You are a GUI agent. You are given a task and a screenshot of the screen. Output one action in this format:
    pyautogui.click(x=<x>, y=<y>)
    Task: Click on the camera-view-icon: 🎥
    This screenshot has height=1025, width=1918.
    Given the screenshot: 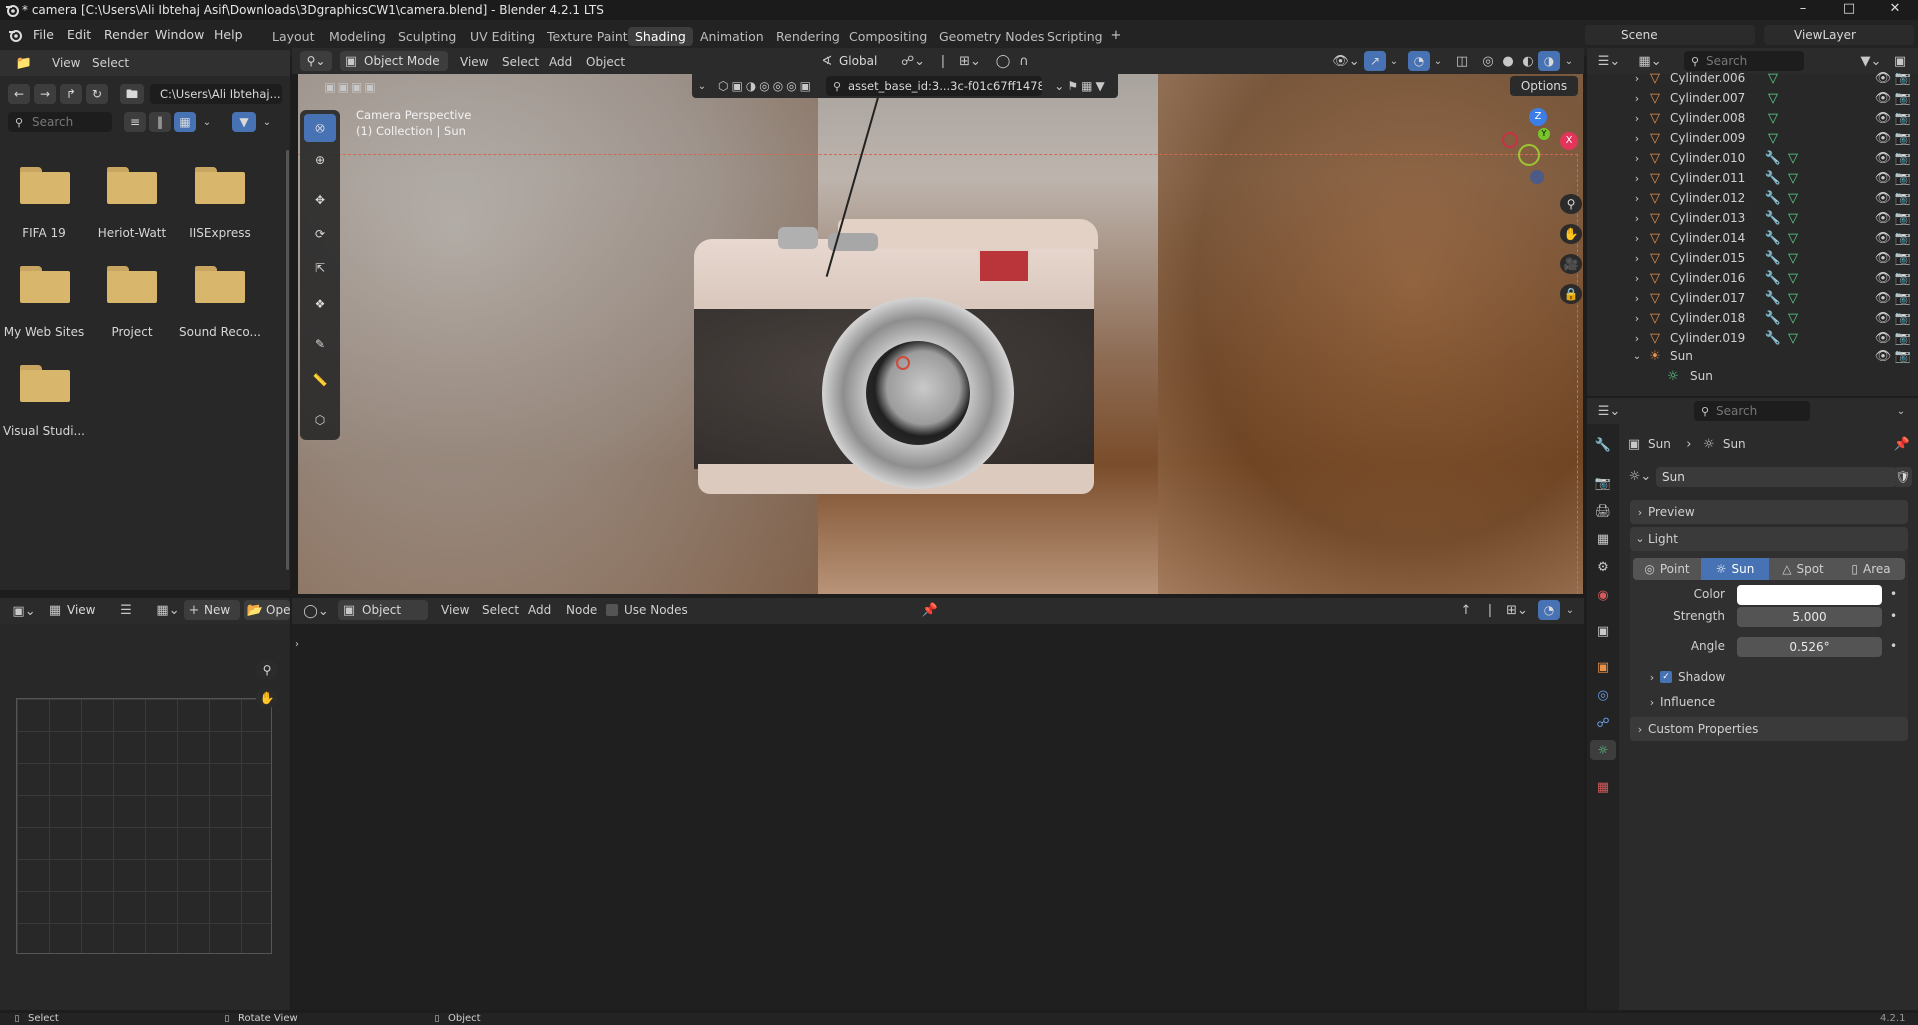 What is the action you would take?
    pyautogui.click(x=1571, y=264)
    